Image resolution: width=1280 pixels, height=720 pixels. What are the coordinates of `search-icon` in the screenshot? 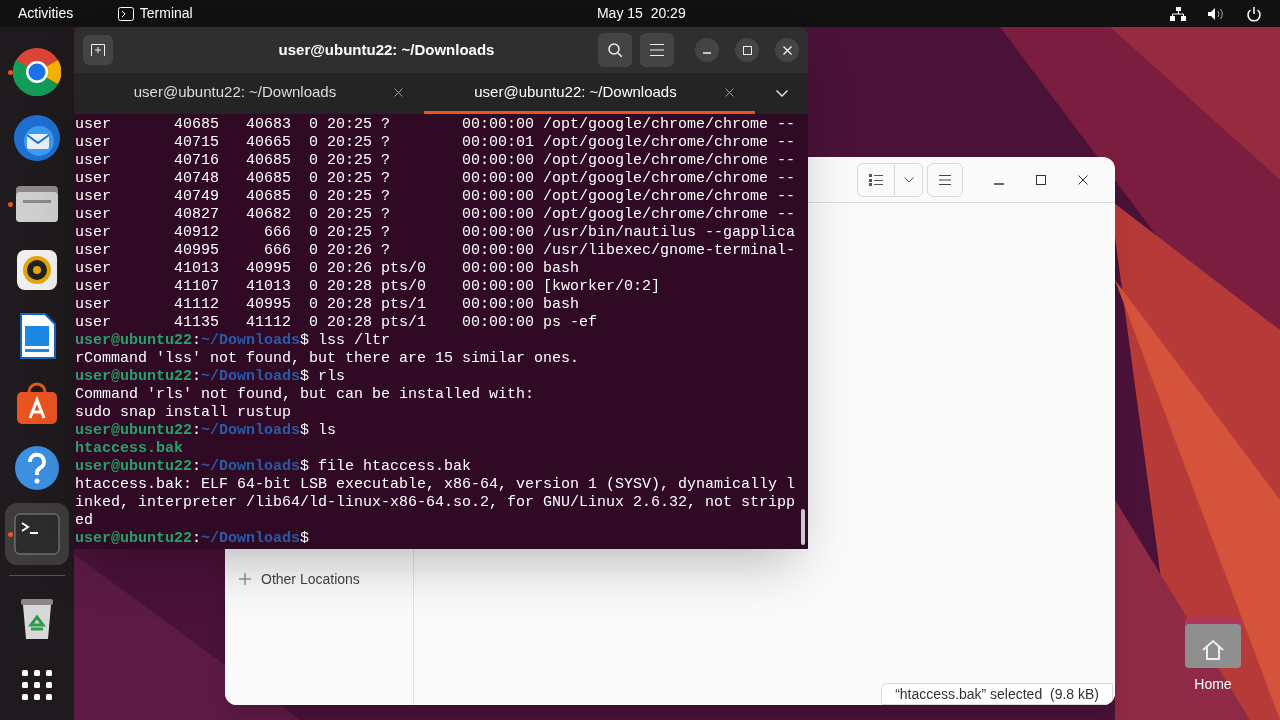 It's located at (615, 50).